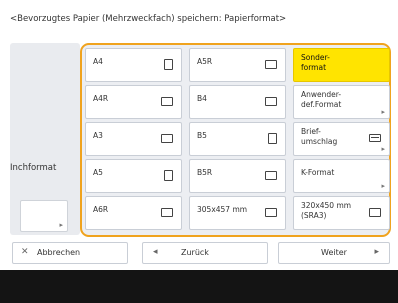  Describe the element at coordinates (133, 102) in the screenshot. I see `size-button-a4r: A4R` at that location.